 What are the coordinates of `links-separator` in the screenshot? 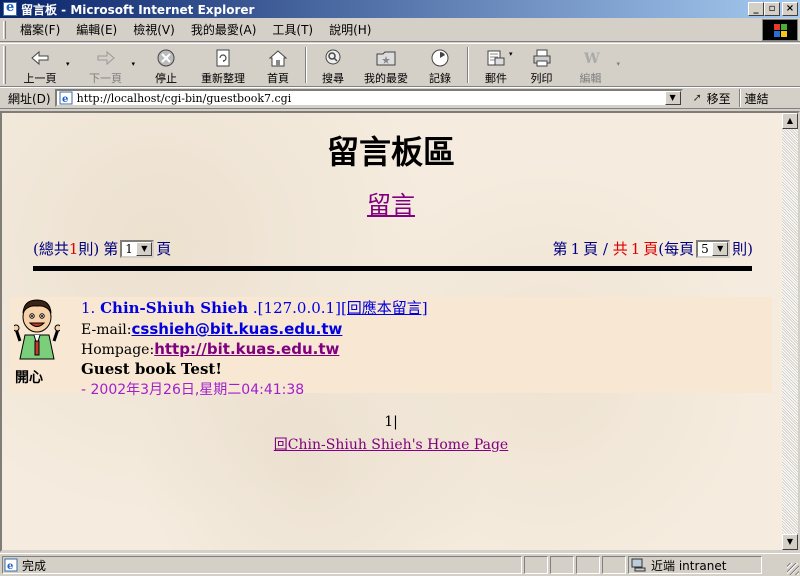 It's located at (739, 98).